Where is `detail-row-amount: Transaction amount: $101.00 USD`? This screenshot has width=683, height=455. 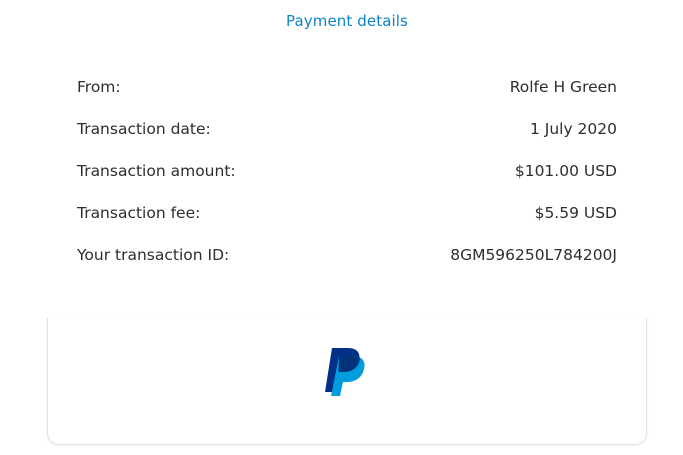
detail-row-amount: Transaction amount: $101.00 USD is located at coordinates (347, 171).